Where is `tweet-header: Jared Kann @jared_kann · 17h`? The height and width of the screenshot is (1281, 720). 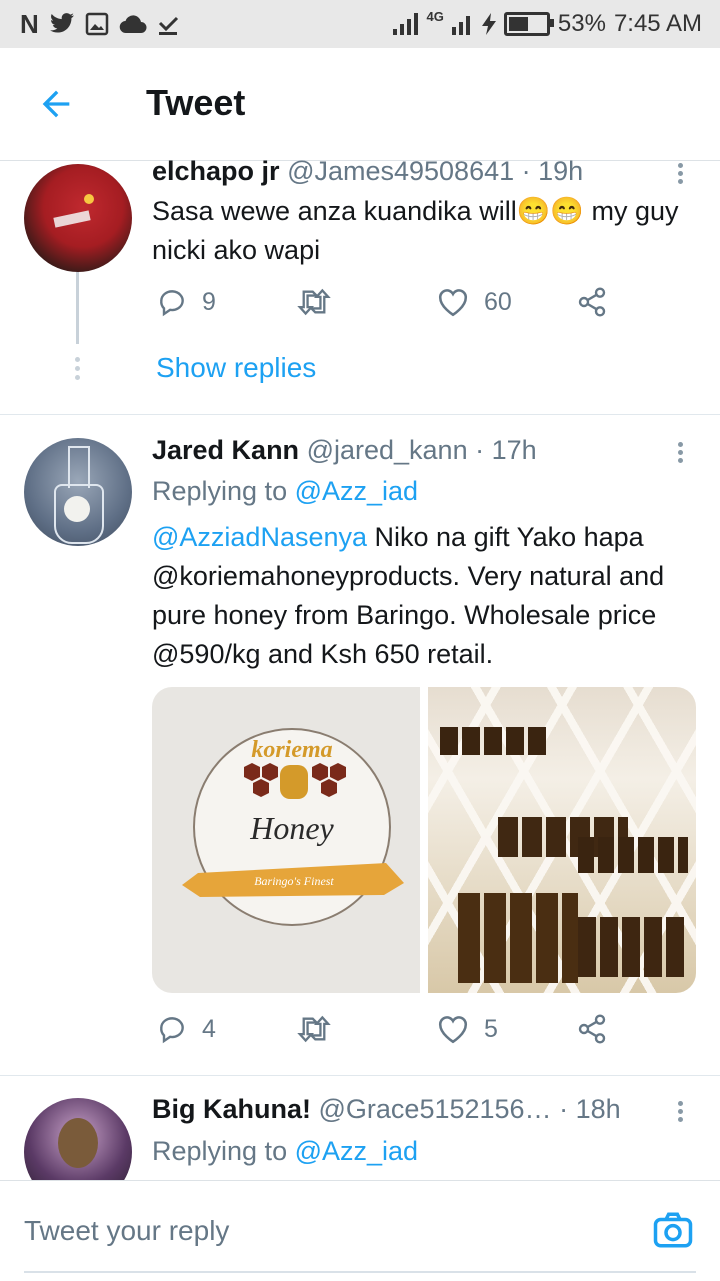 tweet-header: Jared Kann @jared_kann · 17h is located at coordinates (344, 450).